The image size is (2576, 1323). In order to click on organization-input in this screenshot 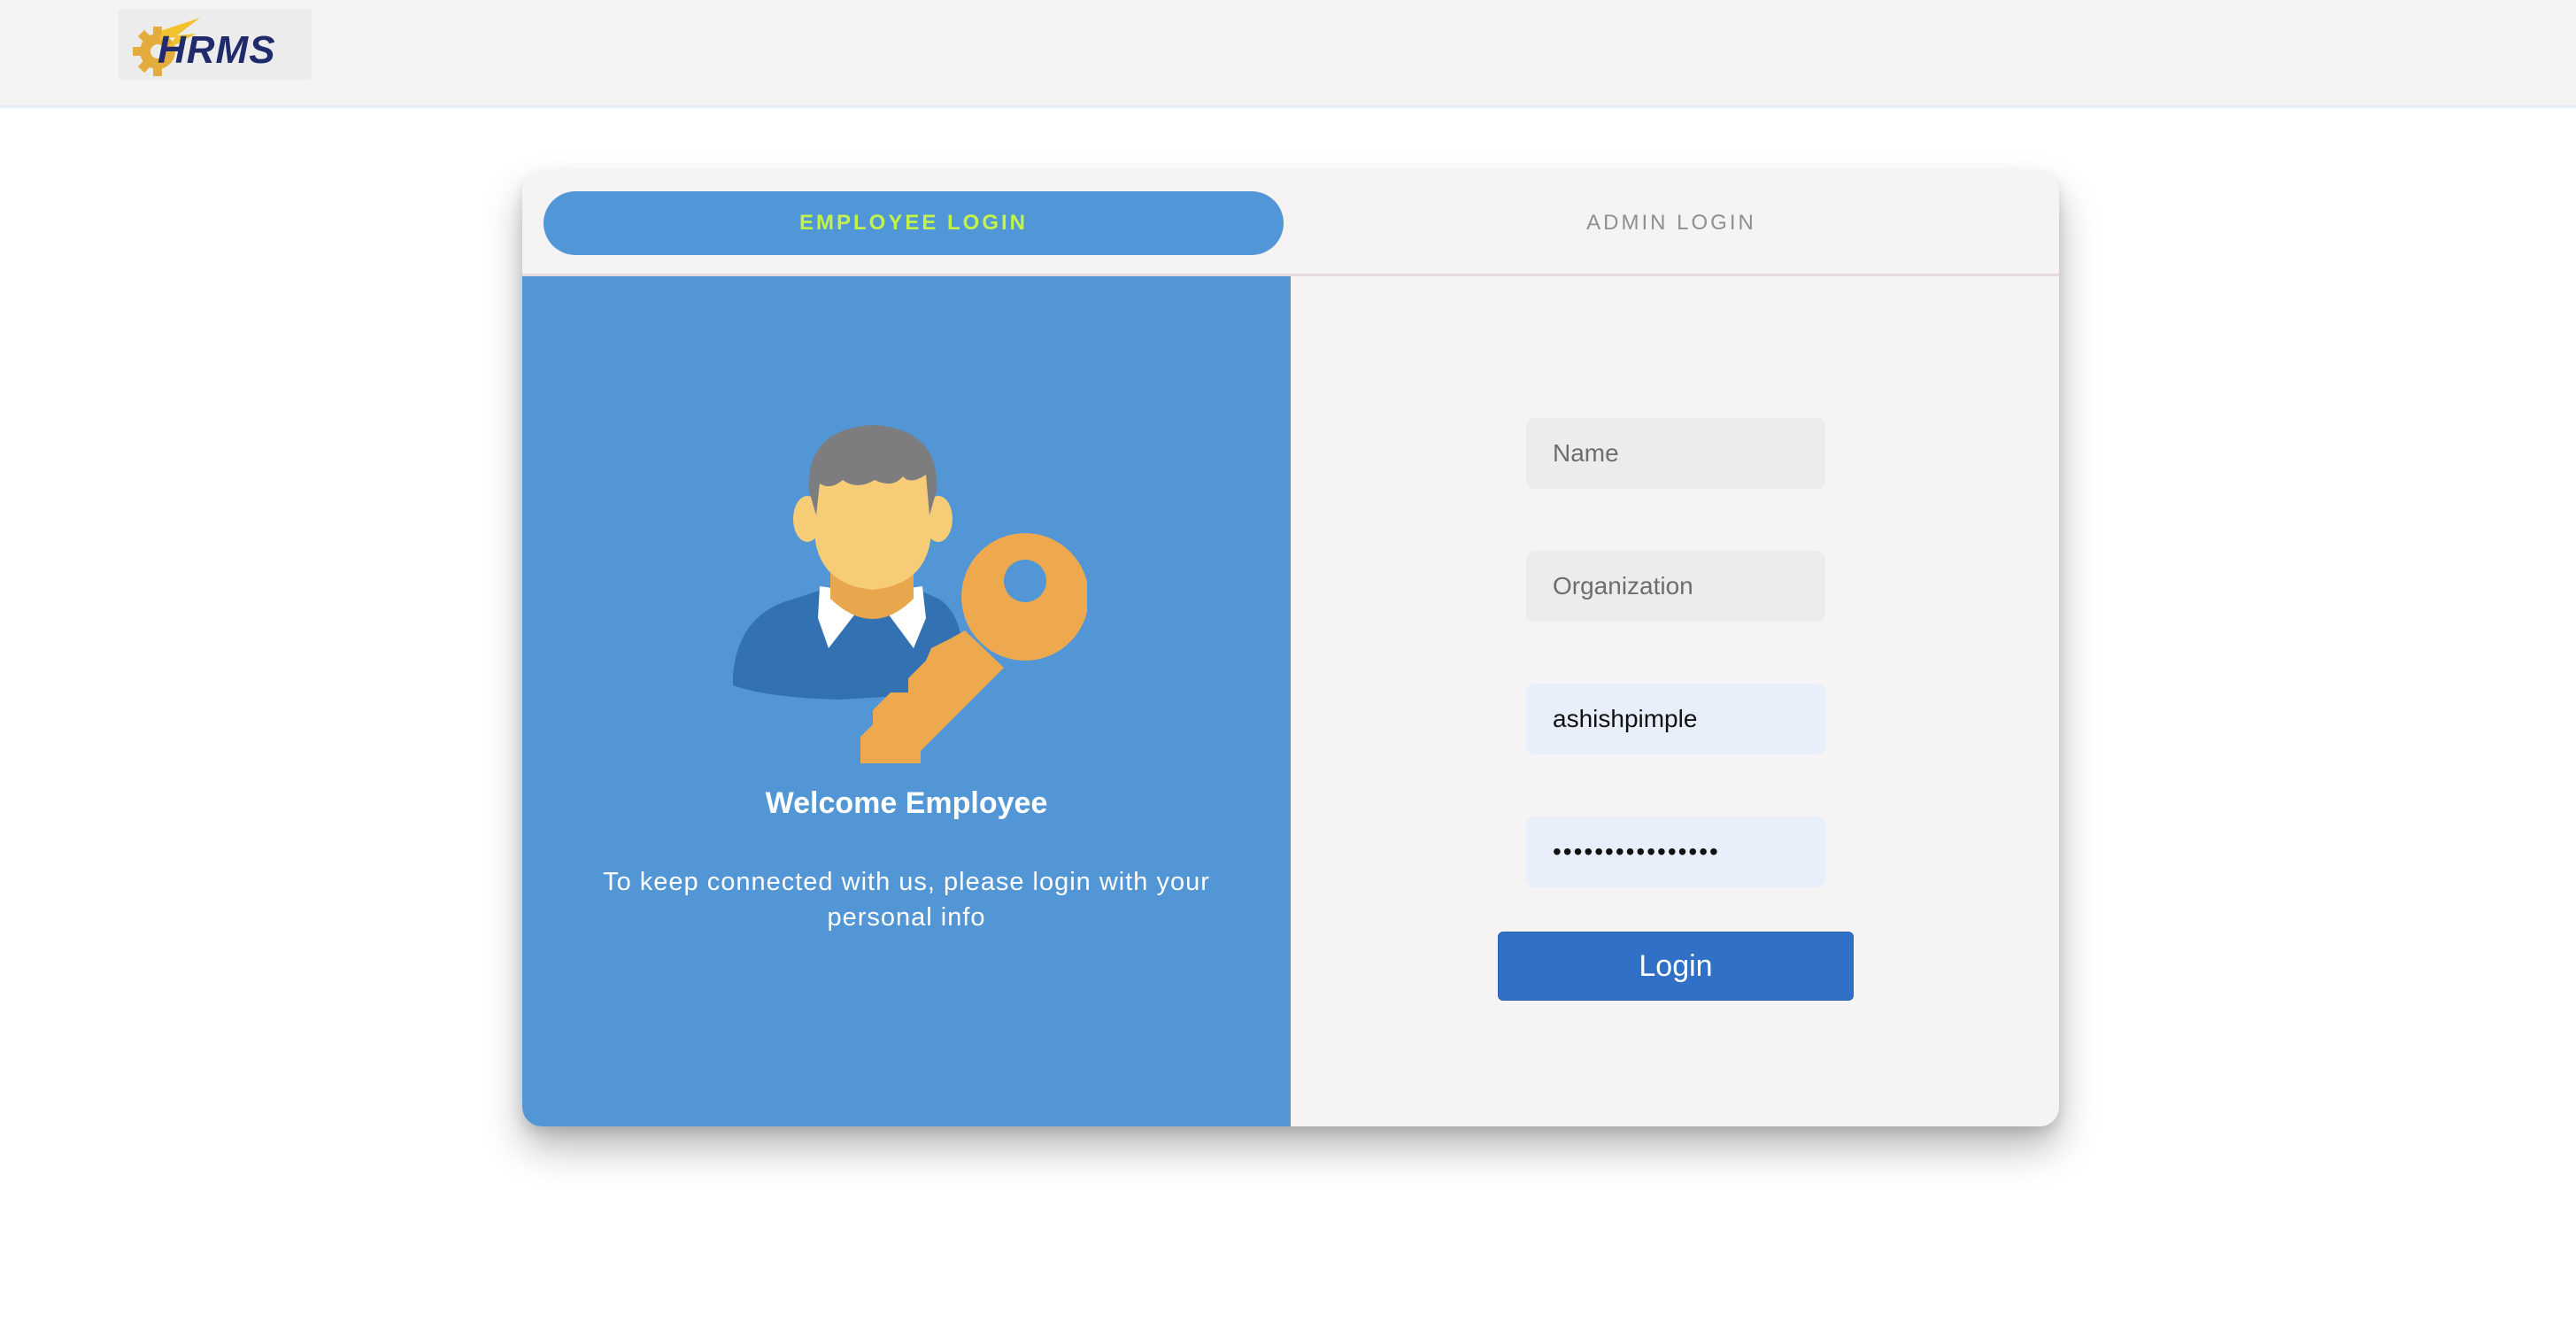, I will do `click(1675, 586)`.